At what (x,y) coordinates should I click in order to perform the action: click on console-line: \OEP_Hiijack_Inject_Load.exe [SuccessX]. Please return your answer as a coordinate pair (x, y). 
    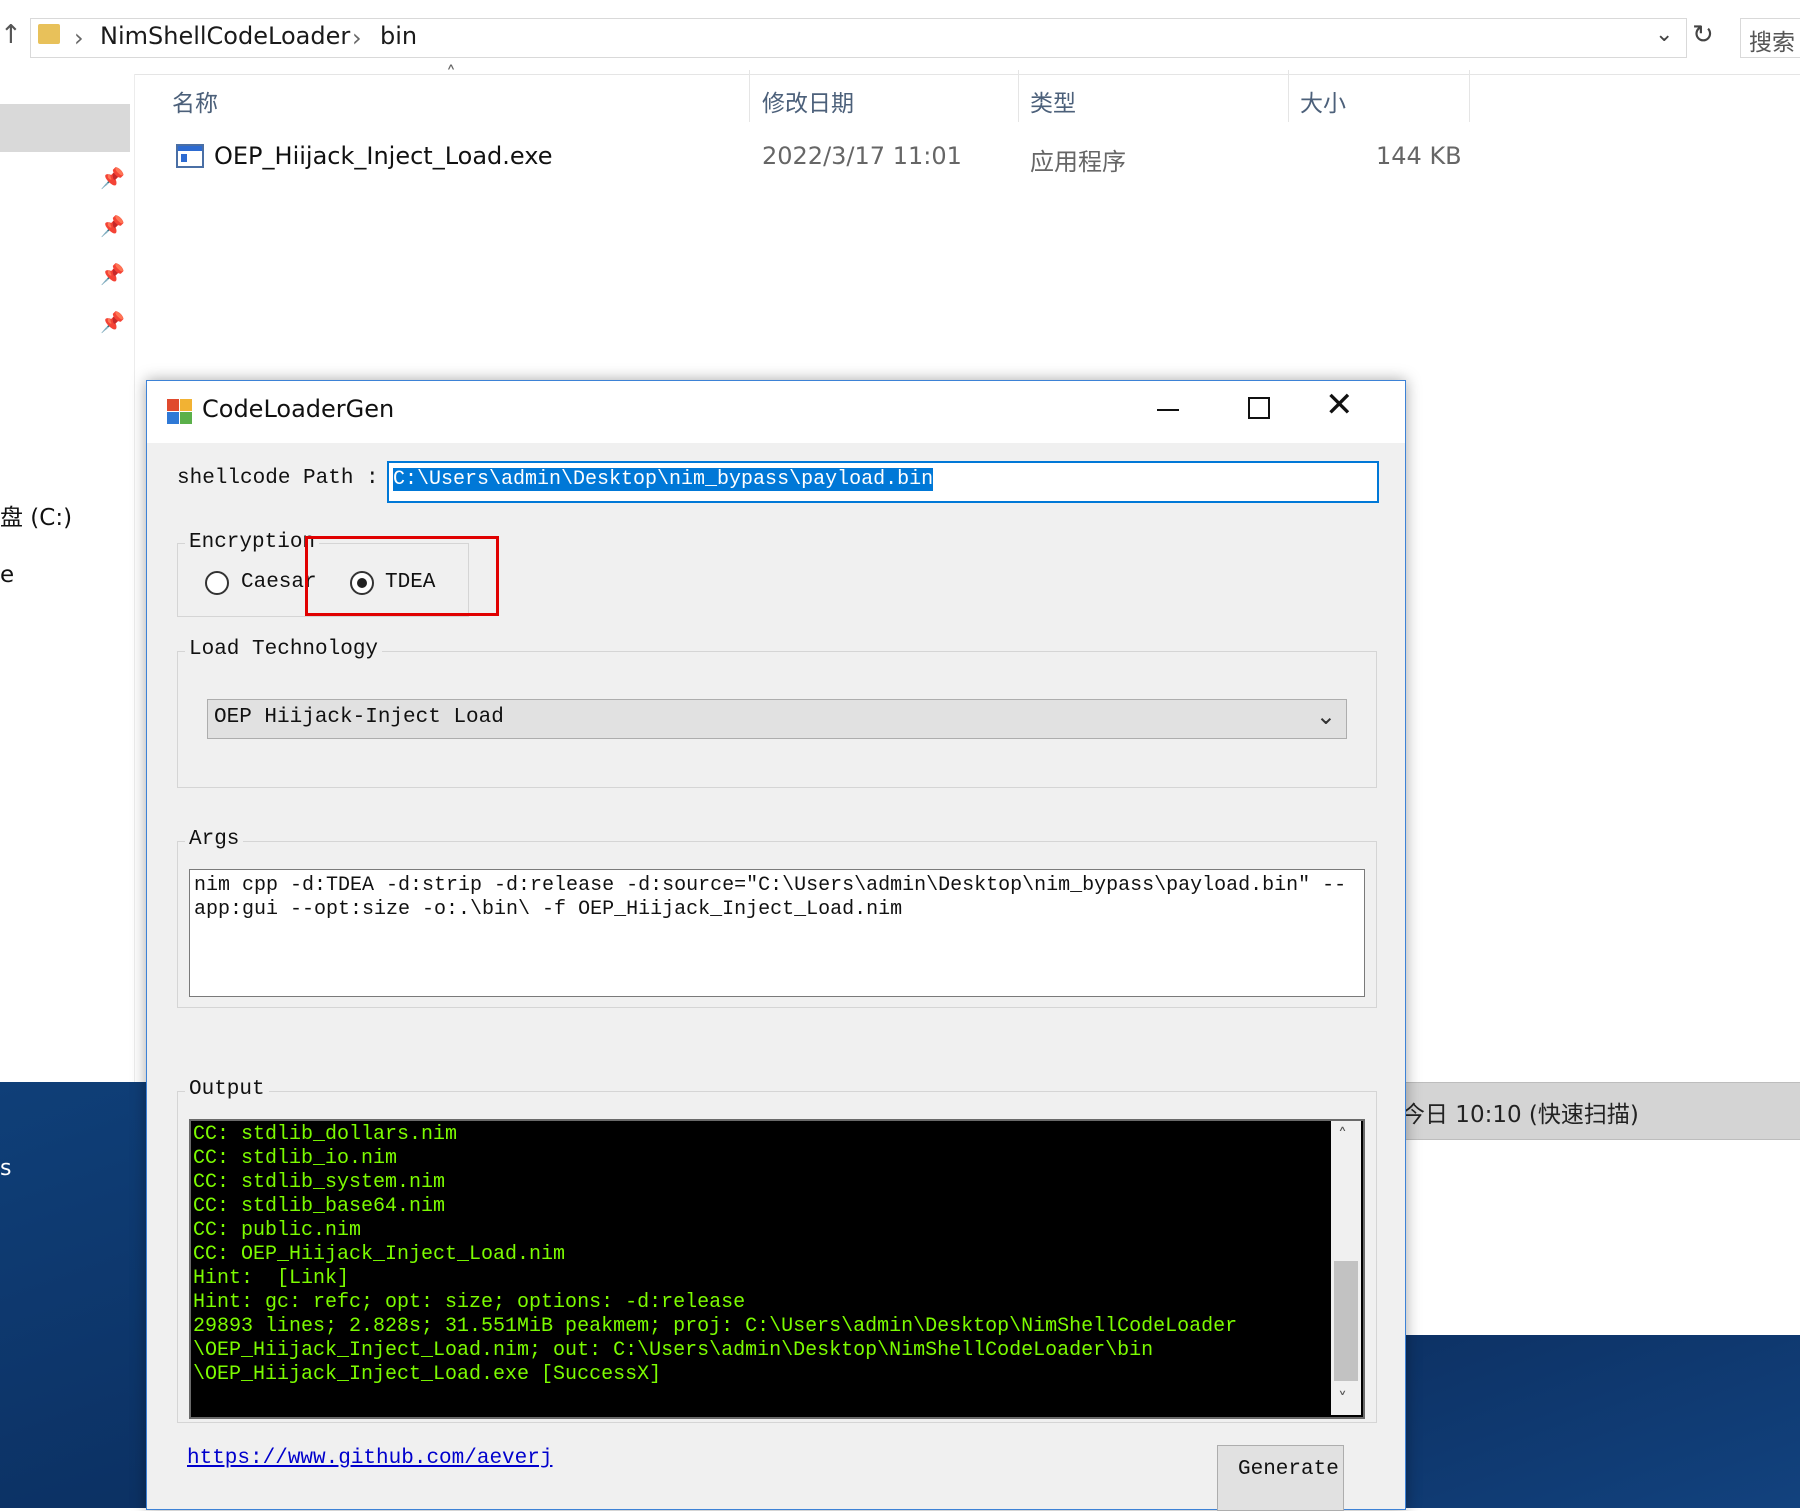
    Looking at the image, I should click on (427, 1374).